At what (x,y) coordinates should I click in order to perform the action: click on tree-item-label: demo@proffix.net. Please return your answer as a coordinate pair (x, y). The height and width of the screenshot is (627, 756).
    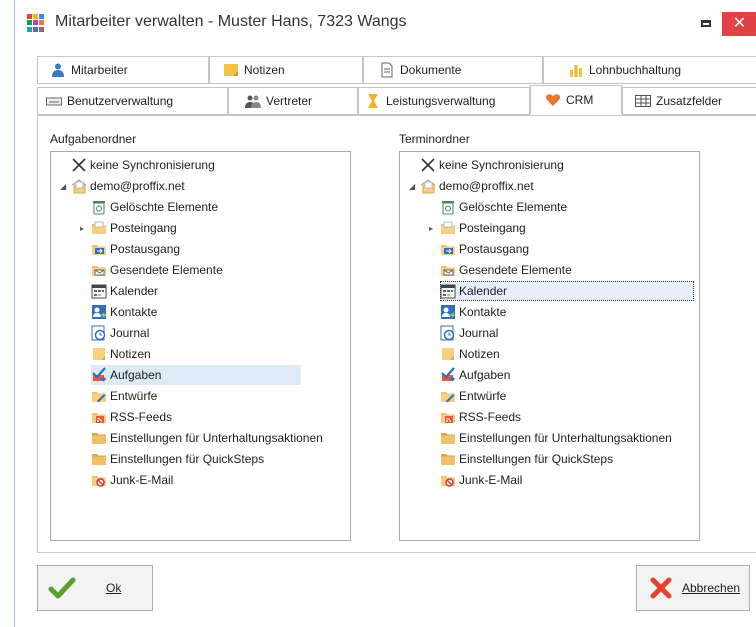
    Looking at the image, I should click on (486, 186).